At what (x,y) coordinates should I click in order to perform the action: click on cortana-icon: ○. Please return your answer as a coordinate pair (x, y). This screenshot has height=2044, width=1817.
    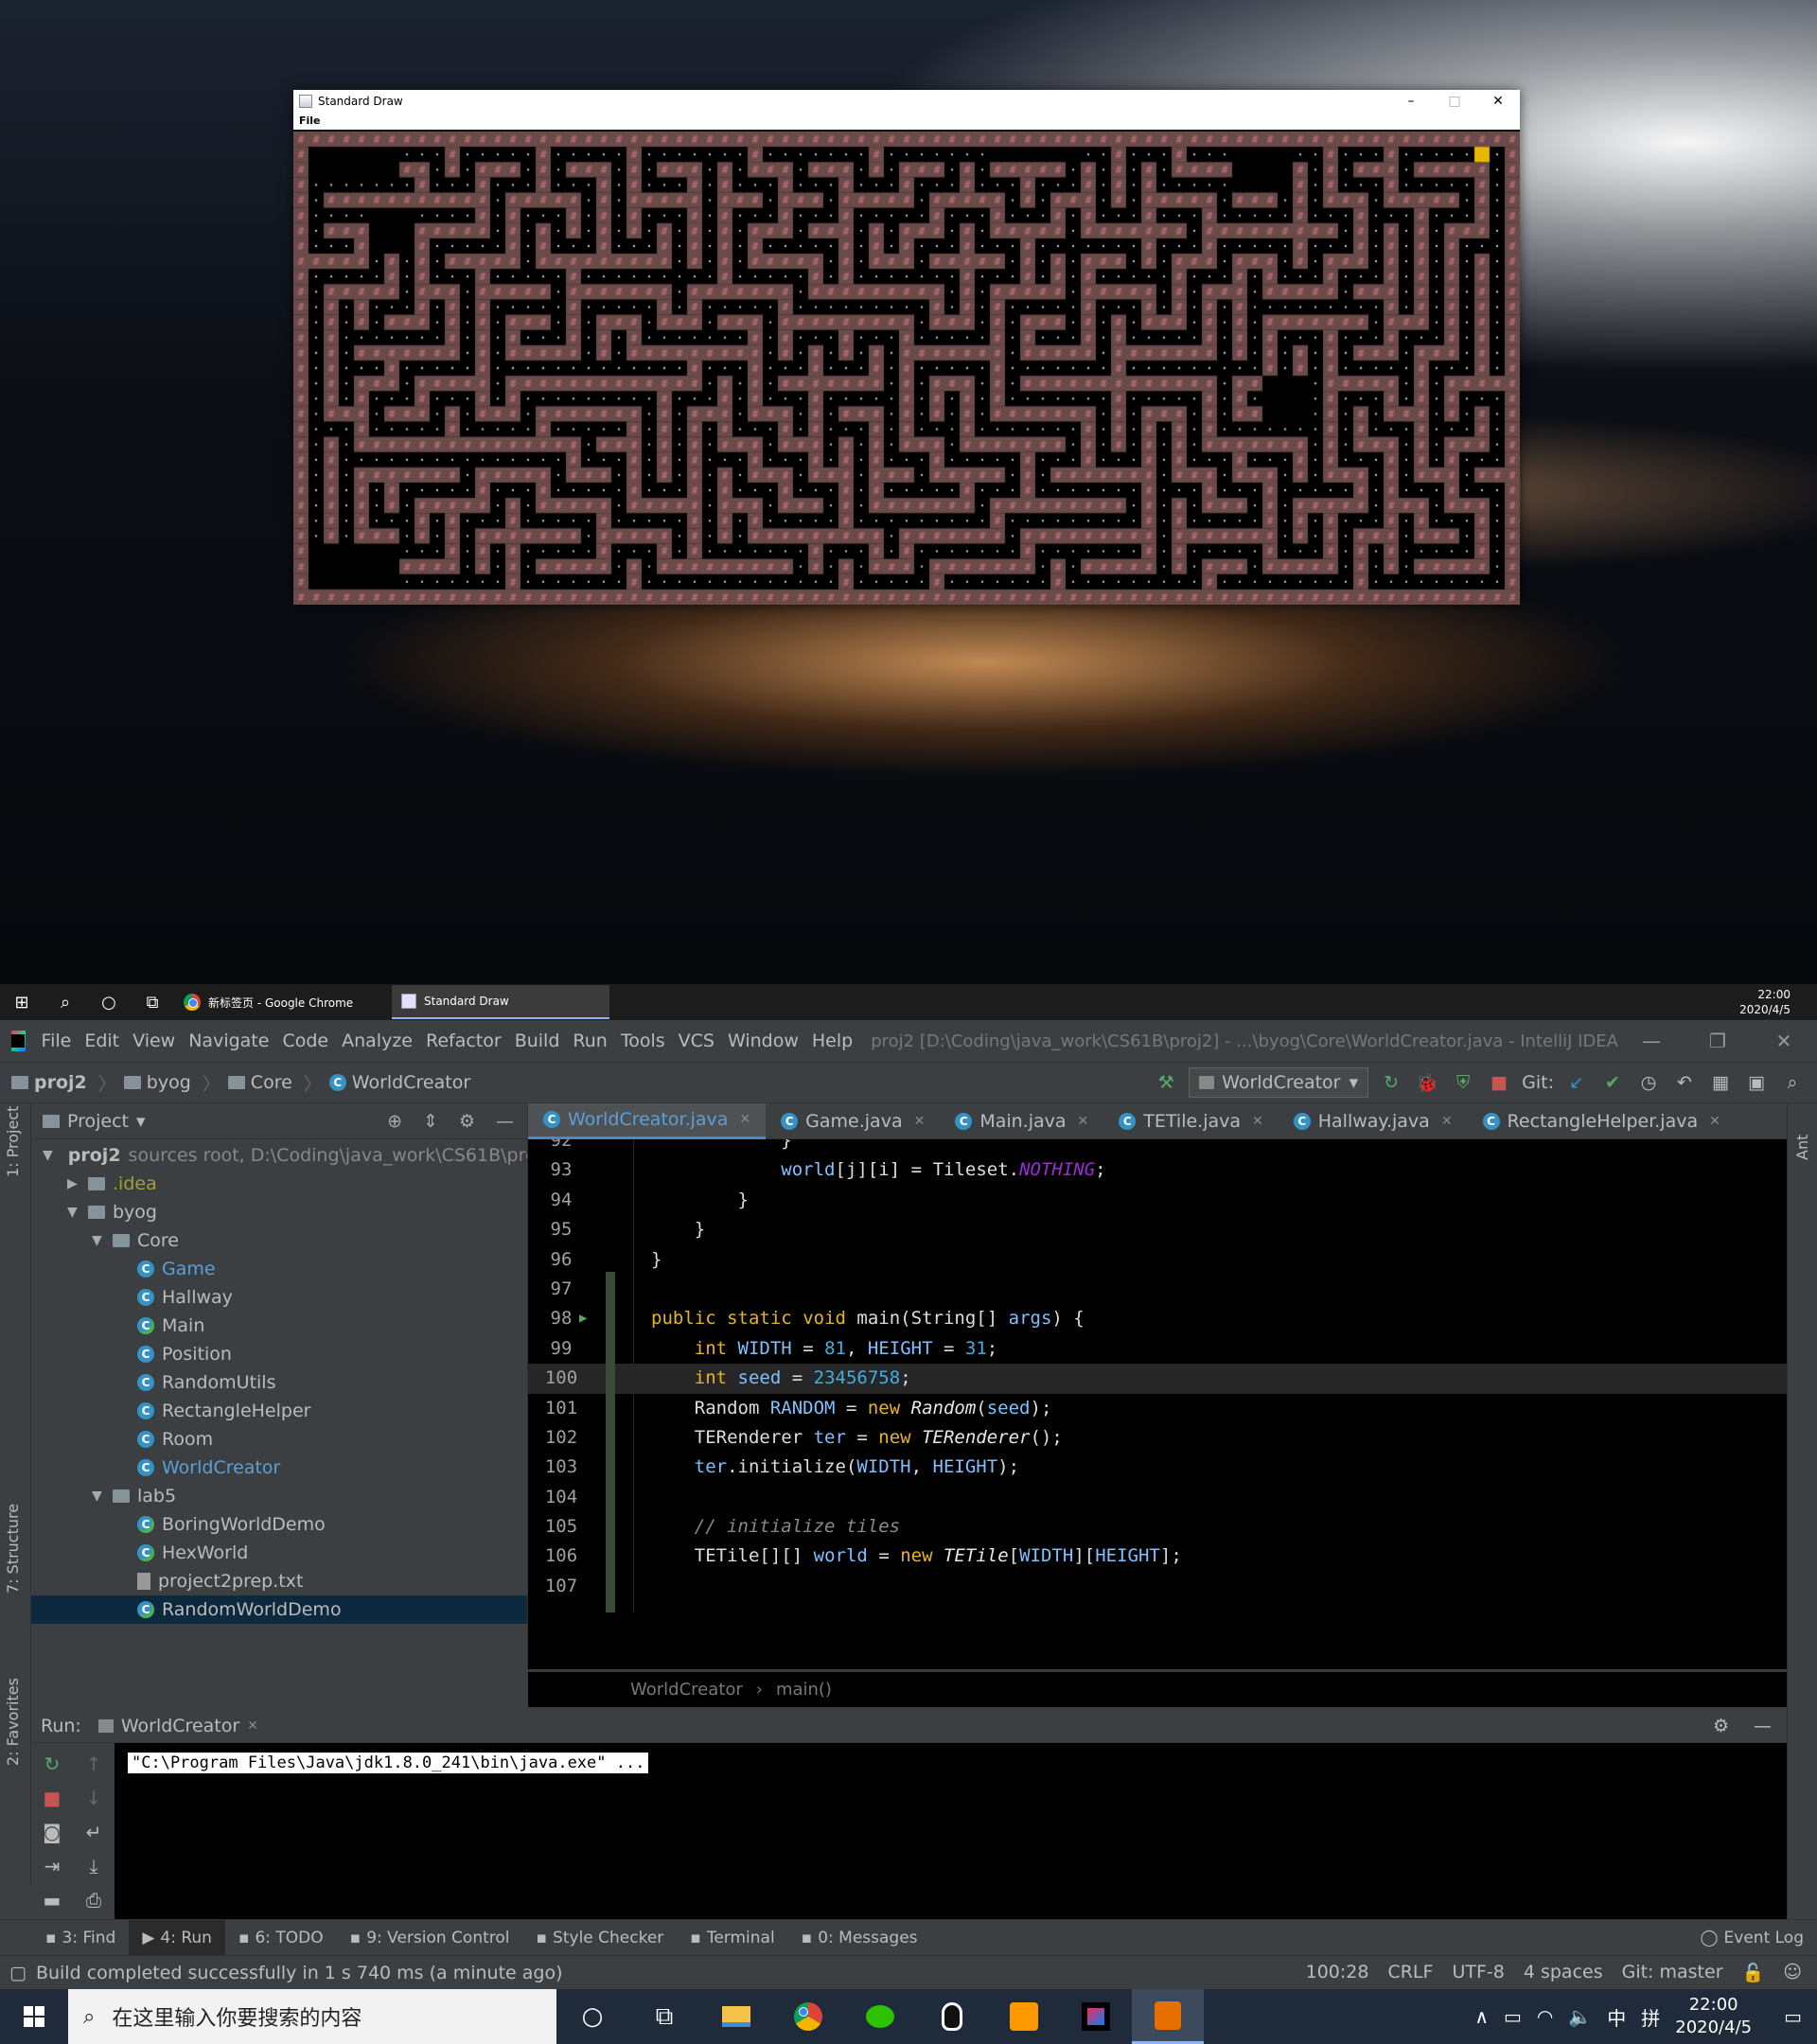
    Looking at the image, I should click on (109, 1002).